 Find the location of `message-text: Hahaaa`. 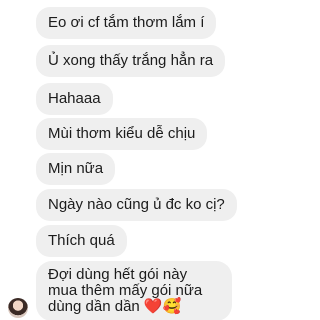

message-text: Hahaaa is located at coordinates (74, 98).